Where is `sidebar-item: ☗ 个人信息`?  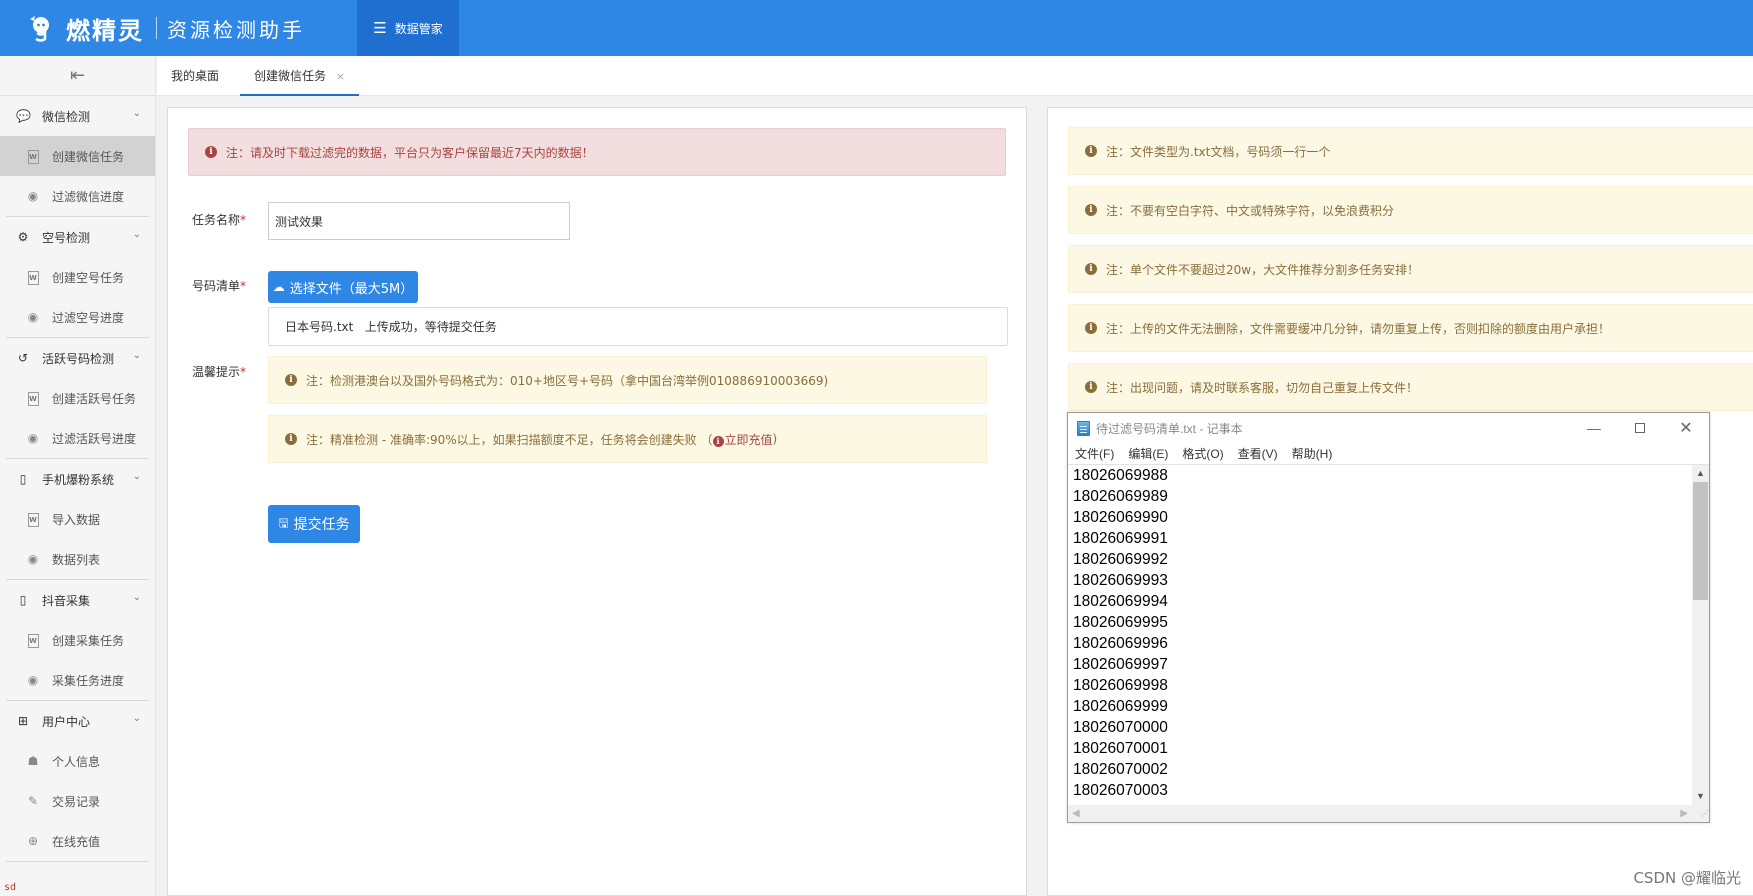
sidebar-item: ☗ 个人信息 is located at coordinates (77, 761).